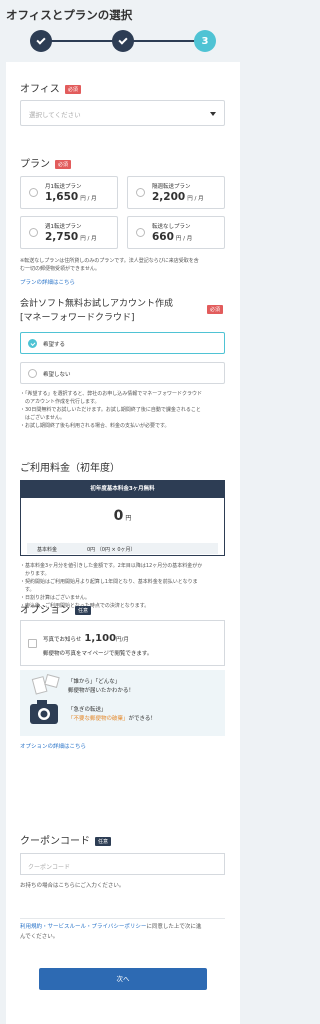 The width and height of the screenshot is (320, 1024). Describe the element at coordinates (122, 113) in the screenshot. I see `office-select: 選択してください` at that location.